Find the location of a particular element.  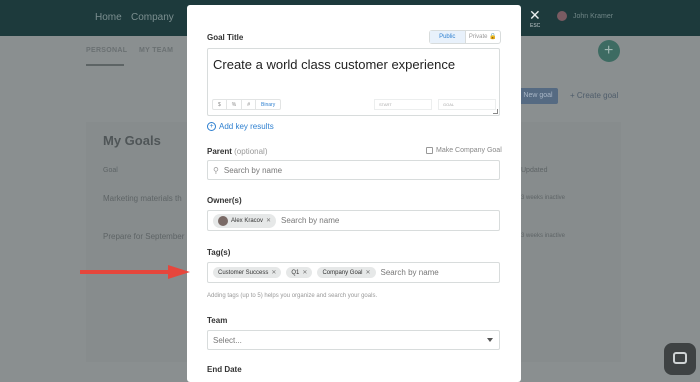

tab-my-team: MY TEAM is located at coordinates (156, 50).